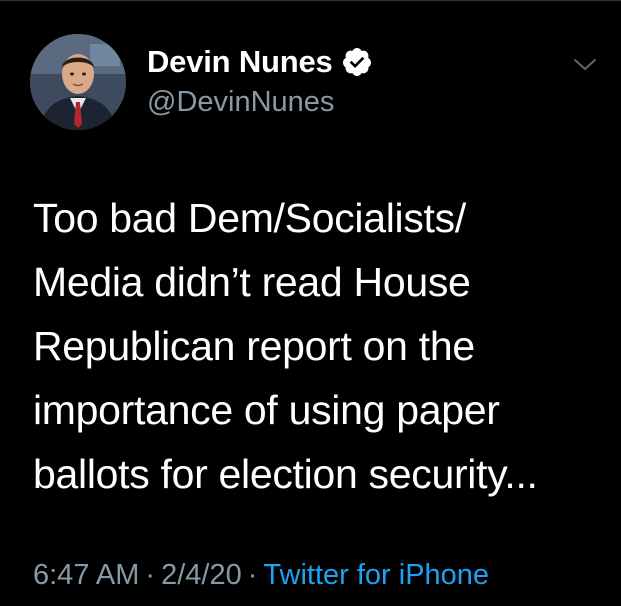 This screenshot has height=606, width=621. Describe the element at coordinates (201, 575) in the screenshot. I see `tweet-date: 2/4/20` at that location.